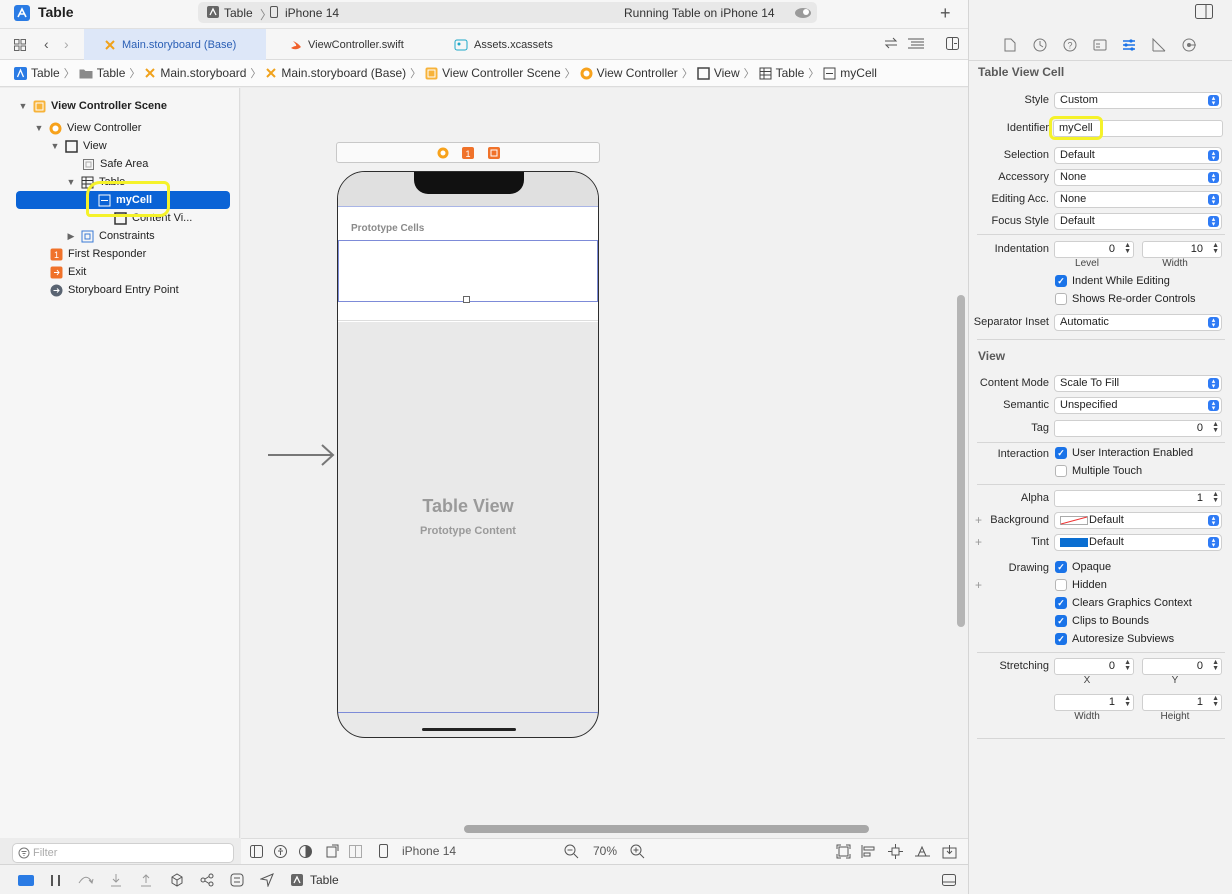 This screenshot has width=1232, height=894. Describe the element at coordinates (1182, 702) in the screenshot. I see `stretch-height-stepper: 1 ▲ ▼` at that location.